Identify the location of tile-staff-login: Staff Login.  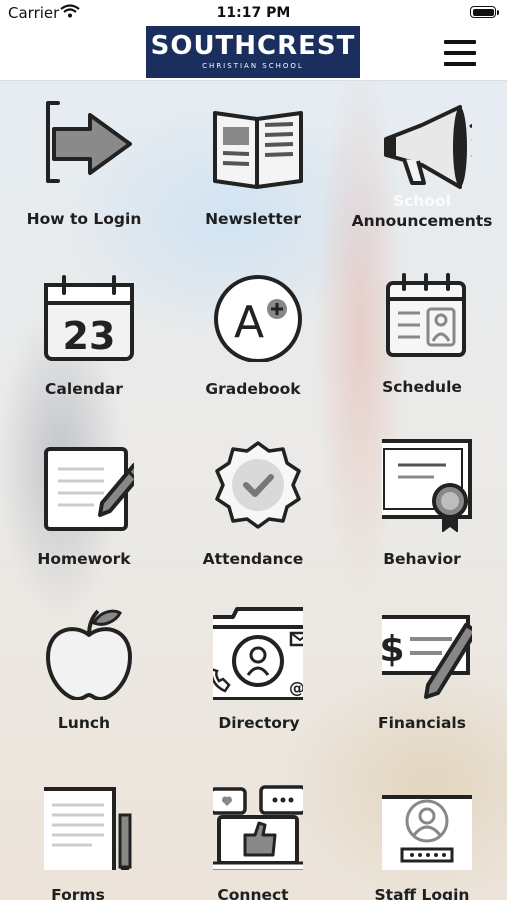
(422, 829).